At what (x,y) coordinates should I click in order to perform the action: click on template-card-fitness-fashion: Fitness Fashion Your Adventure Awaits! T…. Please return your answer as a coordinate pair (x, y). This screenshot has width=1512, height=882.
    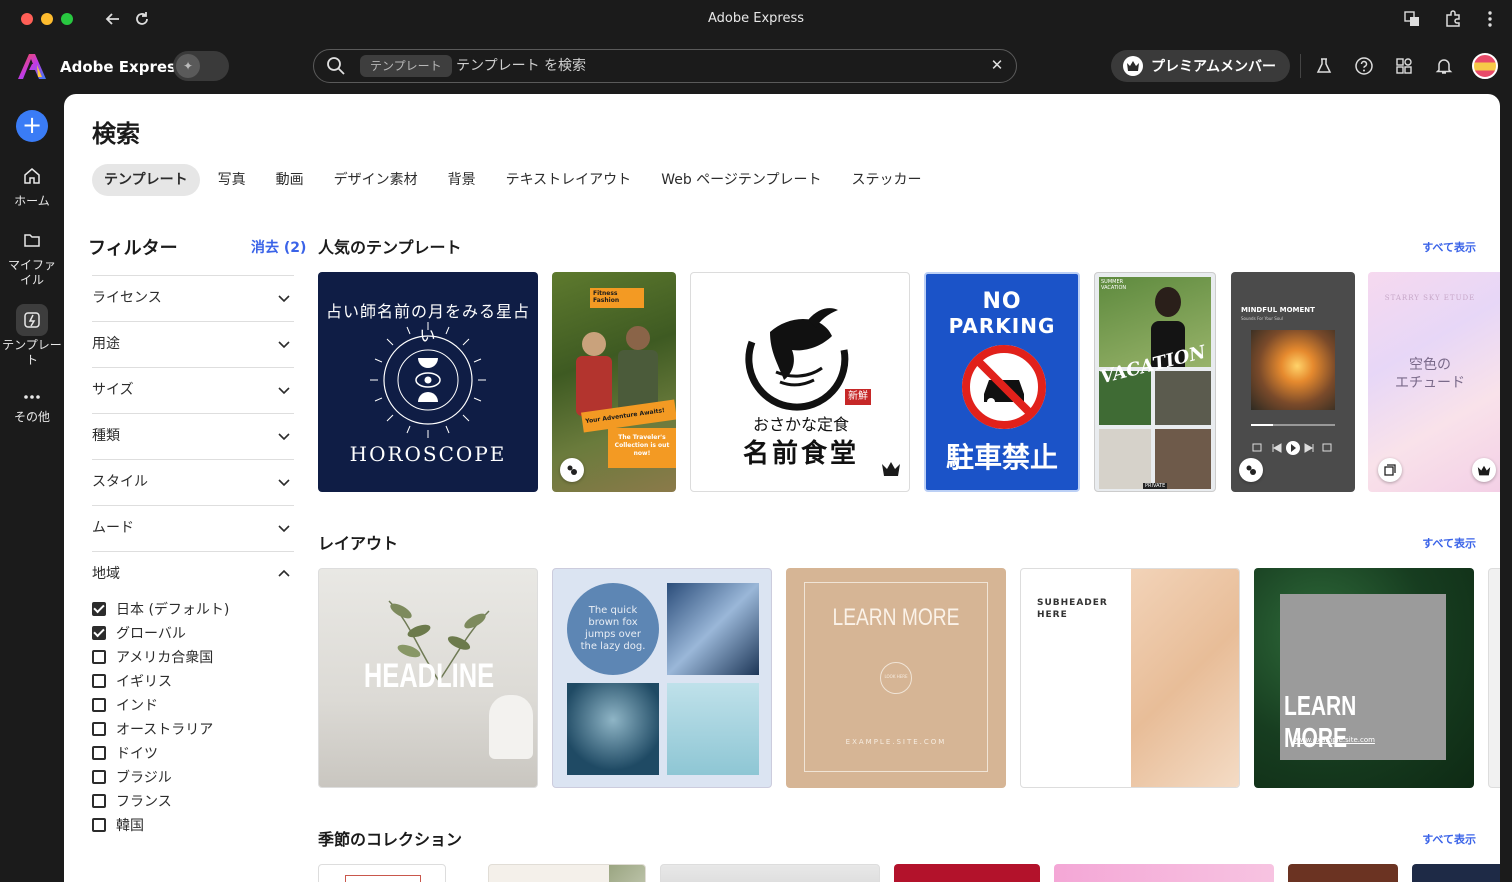
    Looking at the image, I should click on (614, 382).